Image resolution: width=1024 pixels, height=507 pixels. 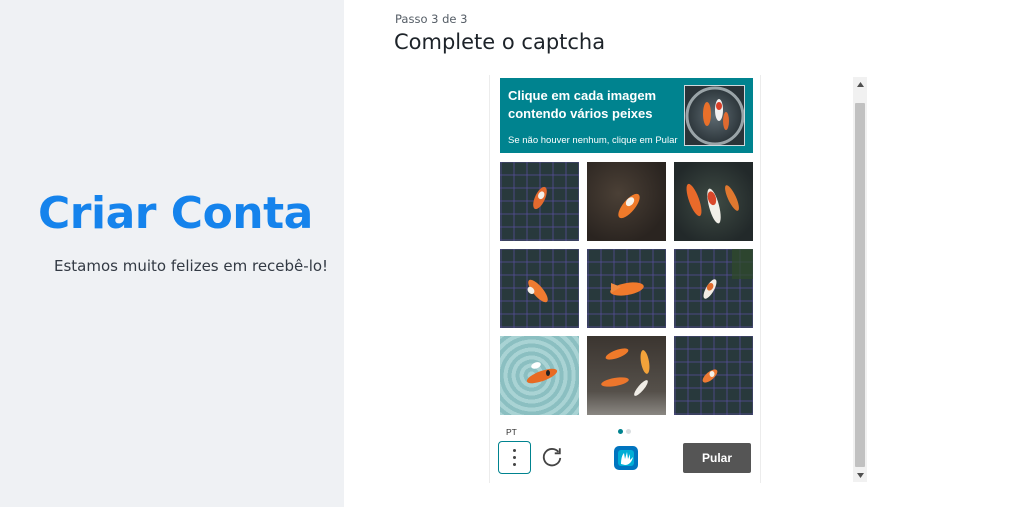 What do you see at coordinates (593, 140) in the screenshot?
I see `captcha-prompt-hint: Se não houver nenhum, clique em Pular` at bounding box center [593, 140].